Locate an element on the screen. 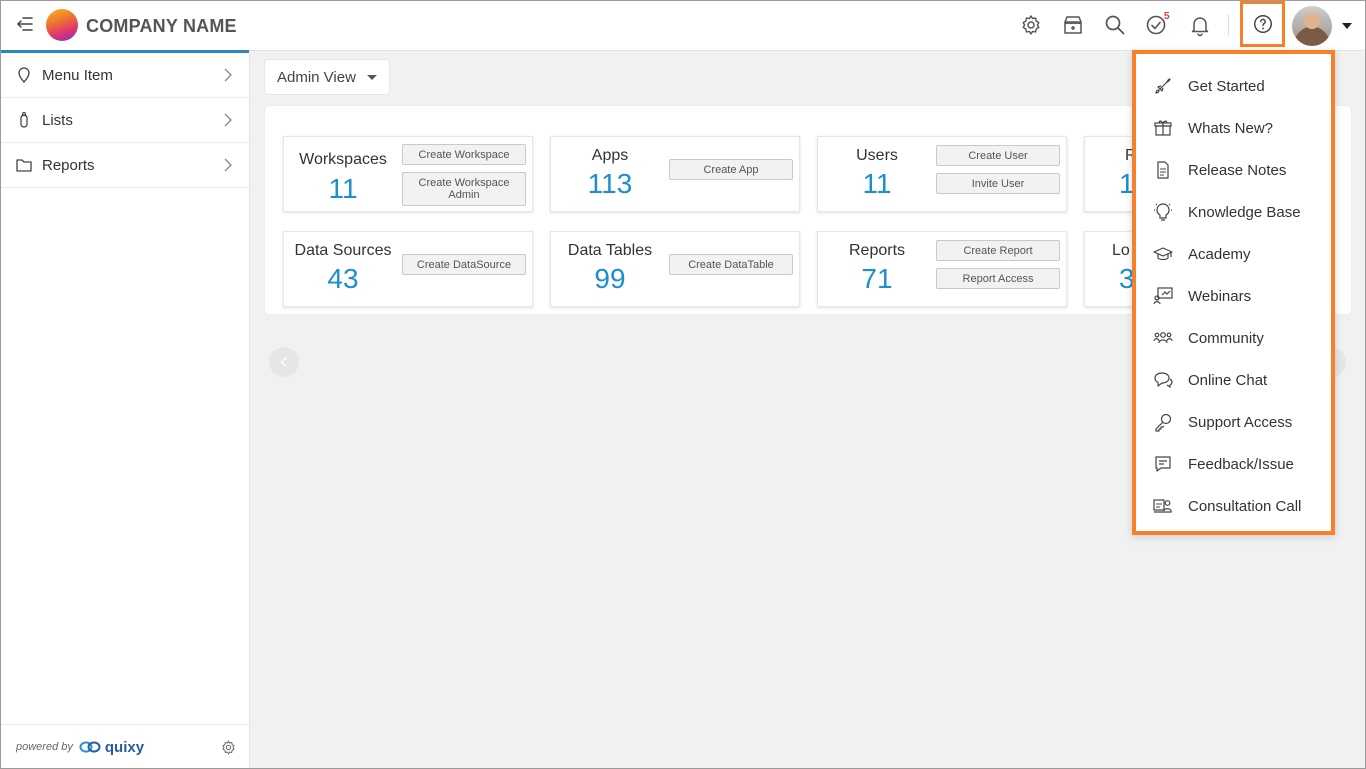  feedback-icon is located at coordinates (1163, 464).